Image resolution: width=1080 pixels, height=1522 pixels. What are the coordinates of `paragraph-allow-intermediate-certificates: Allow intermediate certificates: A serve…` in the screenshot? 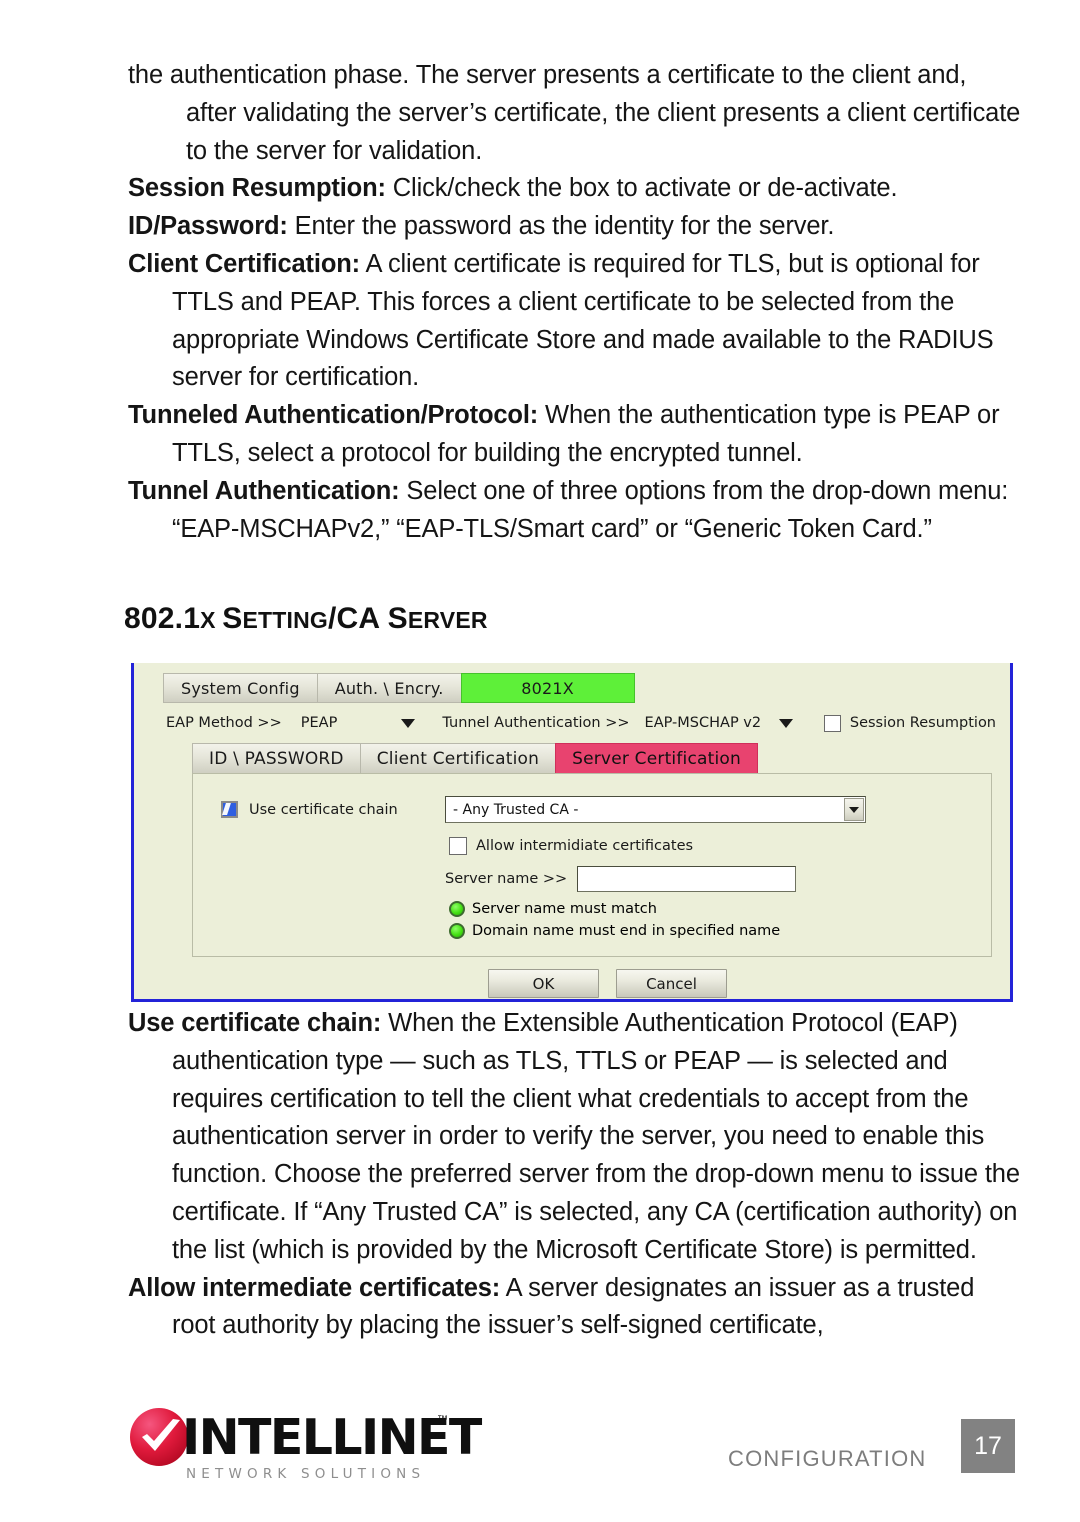 It's located at (575, 1308).